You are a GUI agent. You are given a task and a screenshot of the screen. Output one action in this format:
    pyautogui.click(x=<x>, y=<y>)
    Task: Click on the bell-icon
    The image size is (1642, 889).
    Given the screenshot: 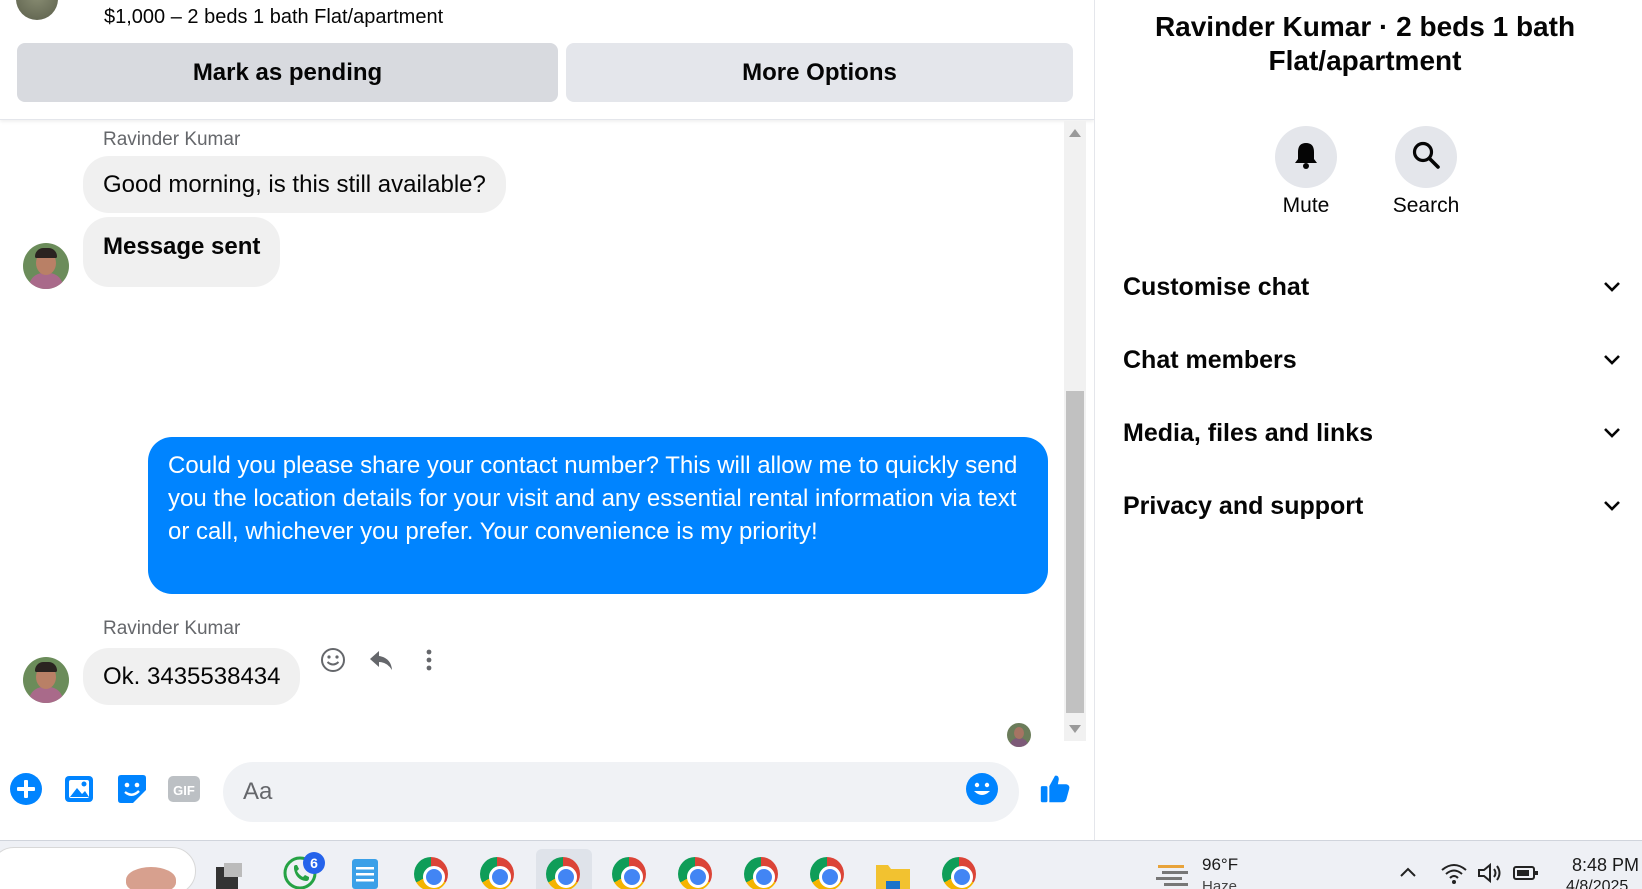 What is the action you would take?
    pyautogui.click(x=1306, y=157)
    